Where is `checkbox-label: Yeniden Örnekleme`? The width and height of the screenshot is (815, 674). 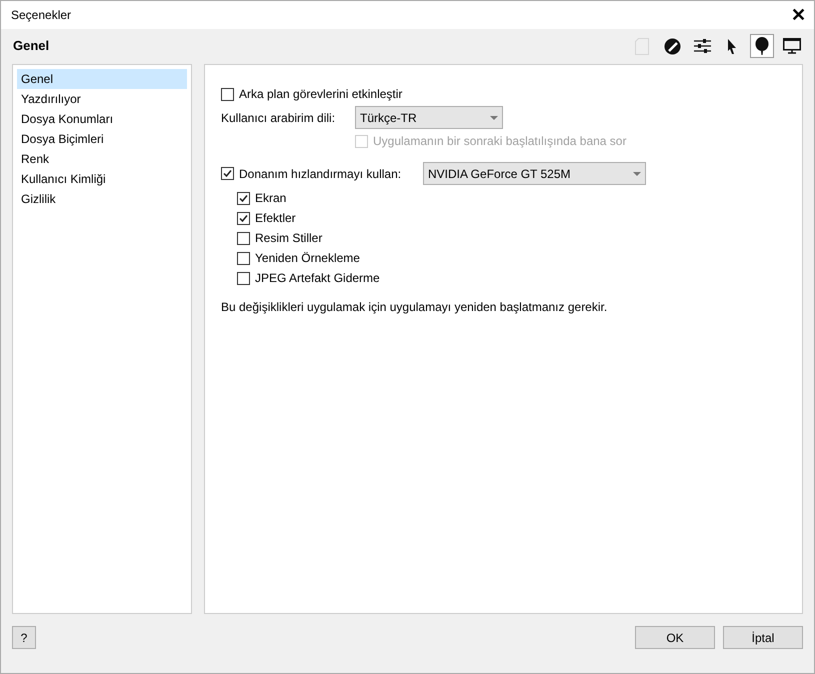
checkbox-label: Yeniden Örnekleme is located at coordinates (307, 258).